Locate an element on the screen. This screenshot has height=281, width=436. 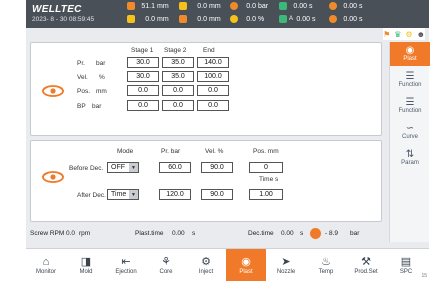
before-dec-mode-select: OFF ▼ is located at coordinates (123, 167).